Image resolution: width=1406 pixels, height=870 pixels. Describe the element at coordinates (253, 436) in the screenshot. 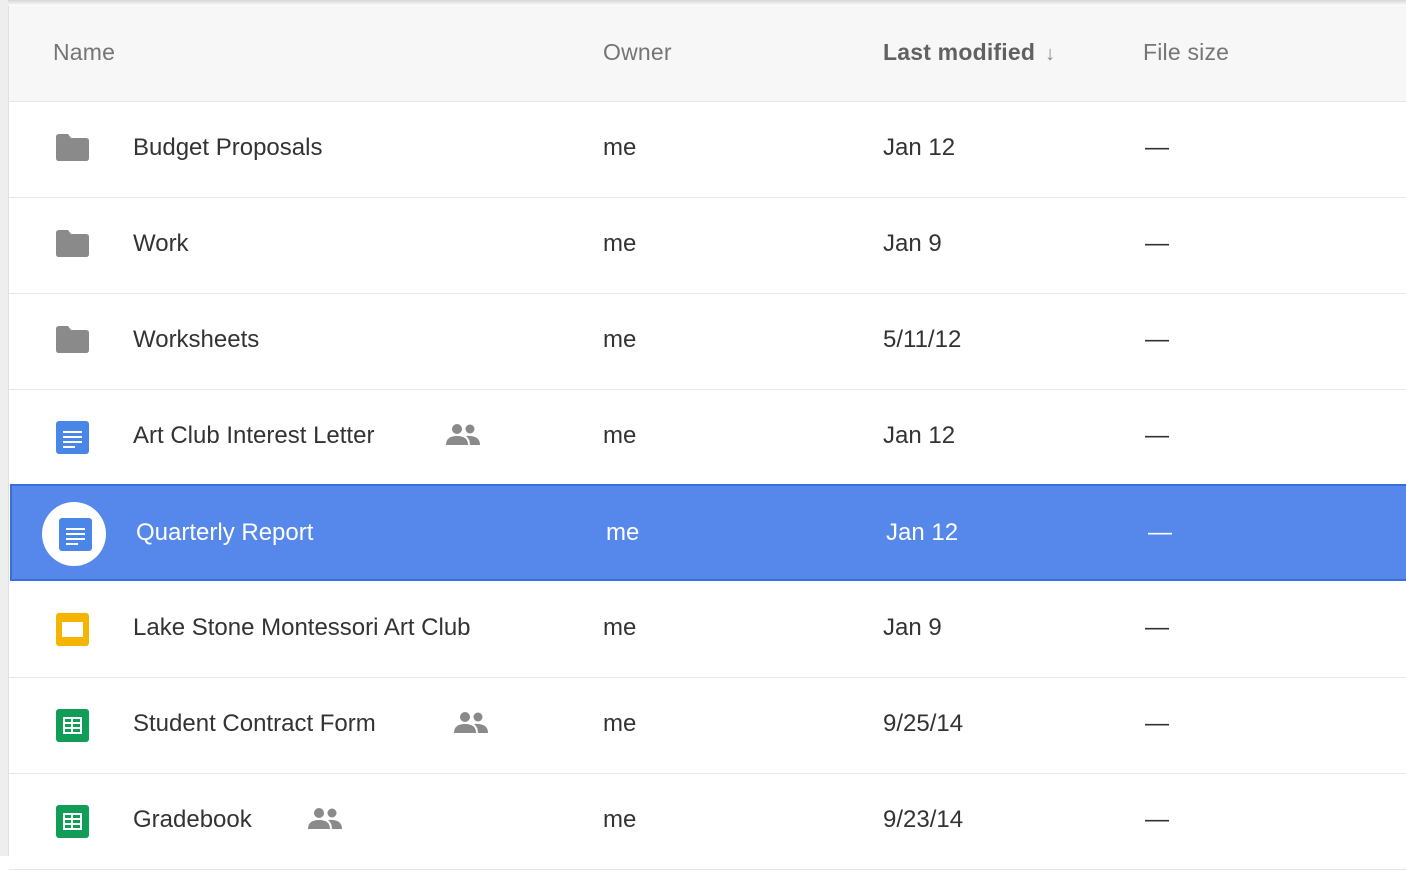

I see `file-name: Art Club Interest Letter` at that location.